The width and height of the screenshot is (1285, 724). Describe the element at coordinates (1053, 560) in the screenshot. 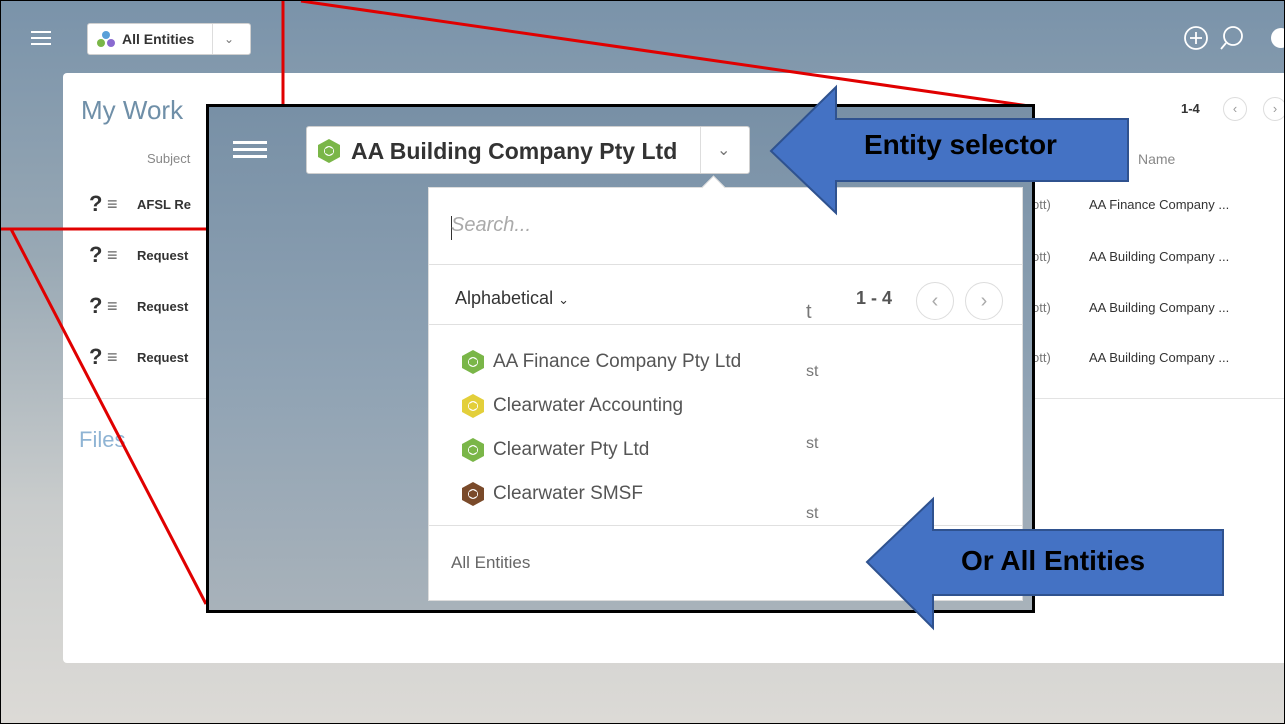

I see `all-entities-callout-label: Or All Entities` at that location.